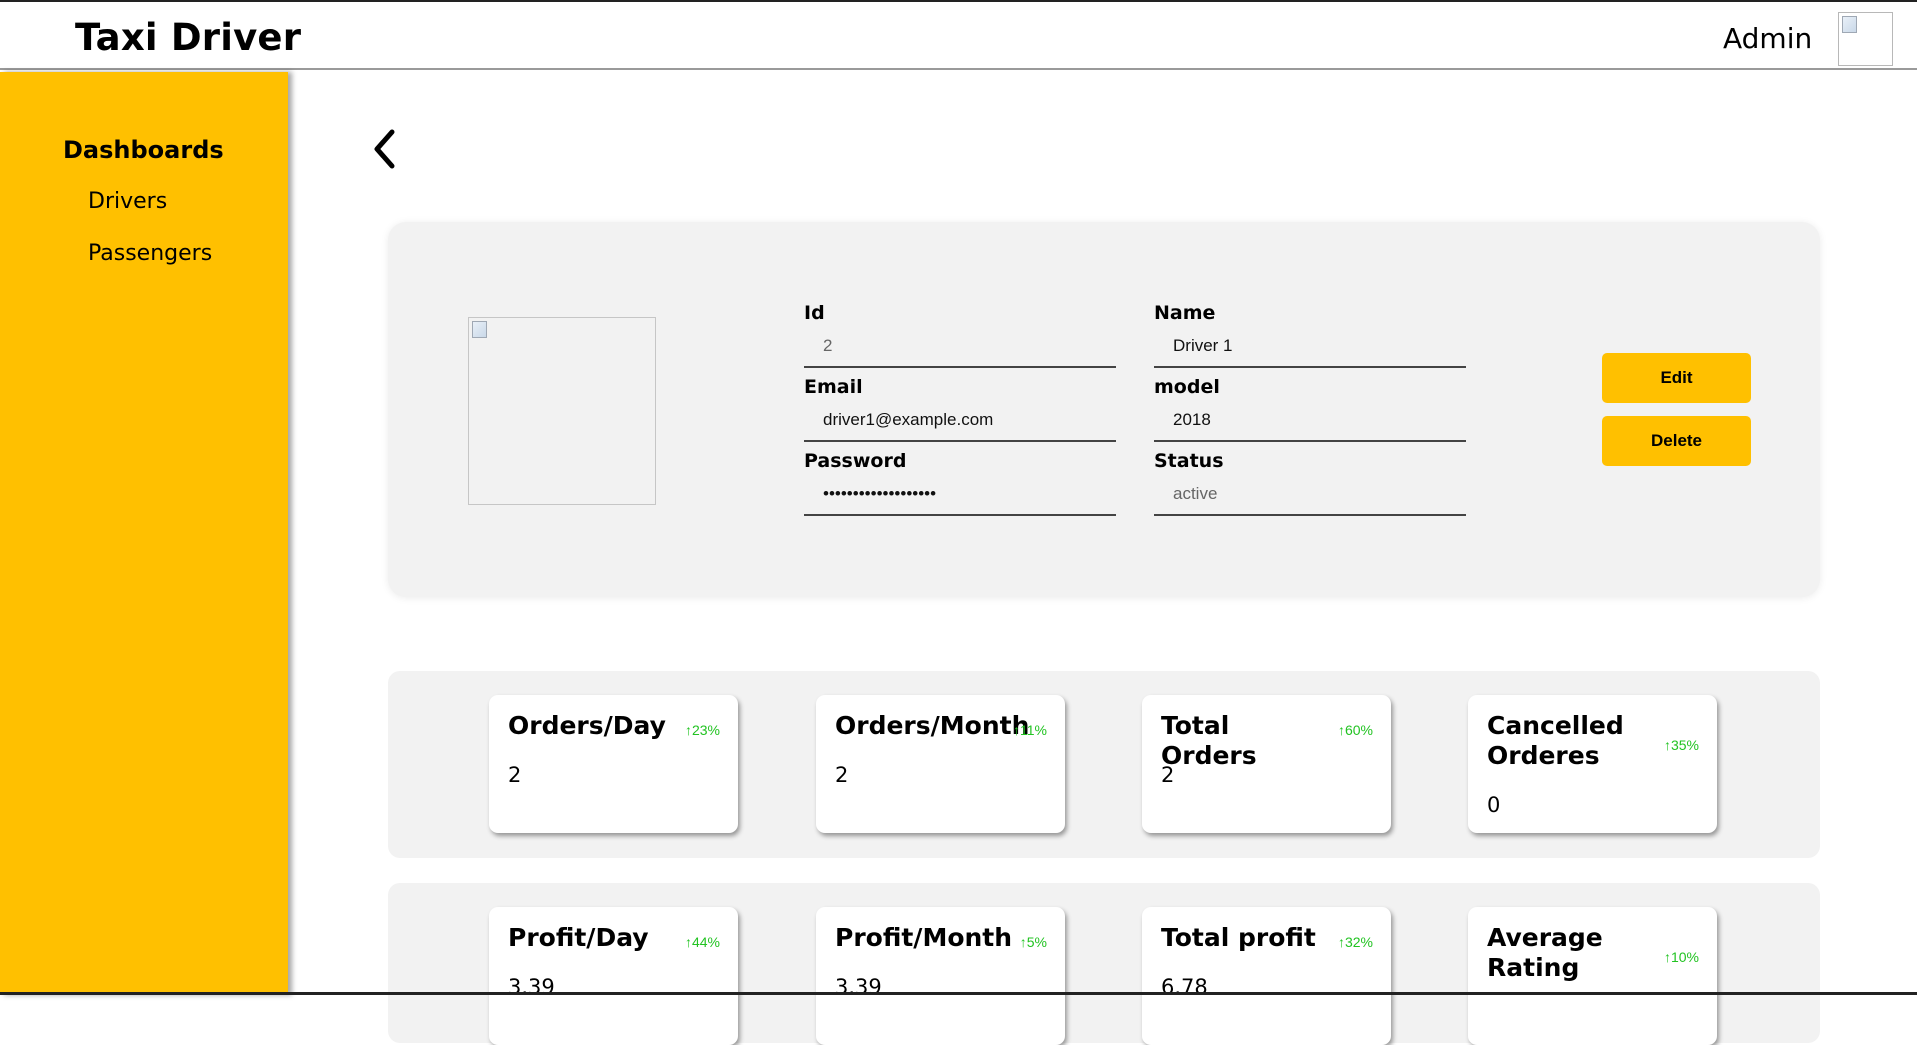 The image size is (1917, 1045). I want to click on stat-card-total-profit: Total profit ↑32% 6.78, so click(1266, 976).